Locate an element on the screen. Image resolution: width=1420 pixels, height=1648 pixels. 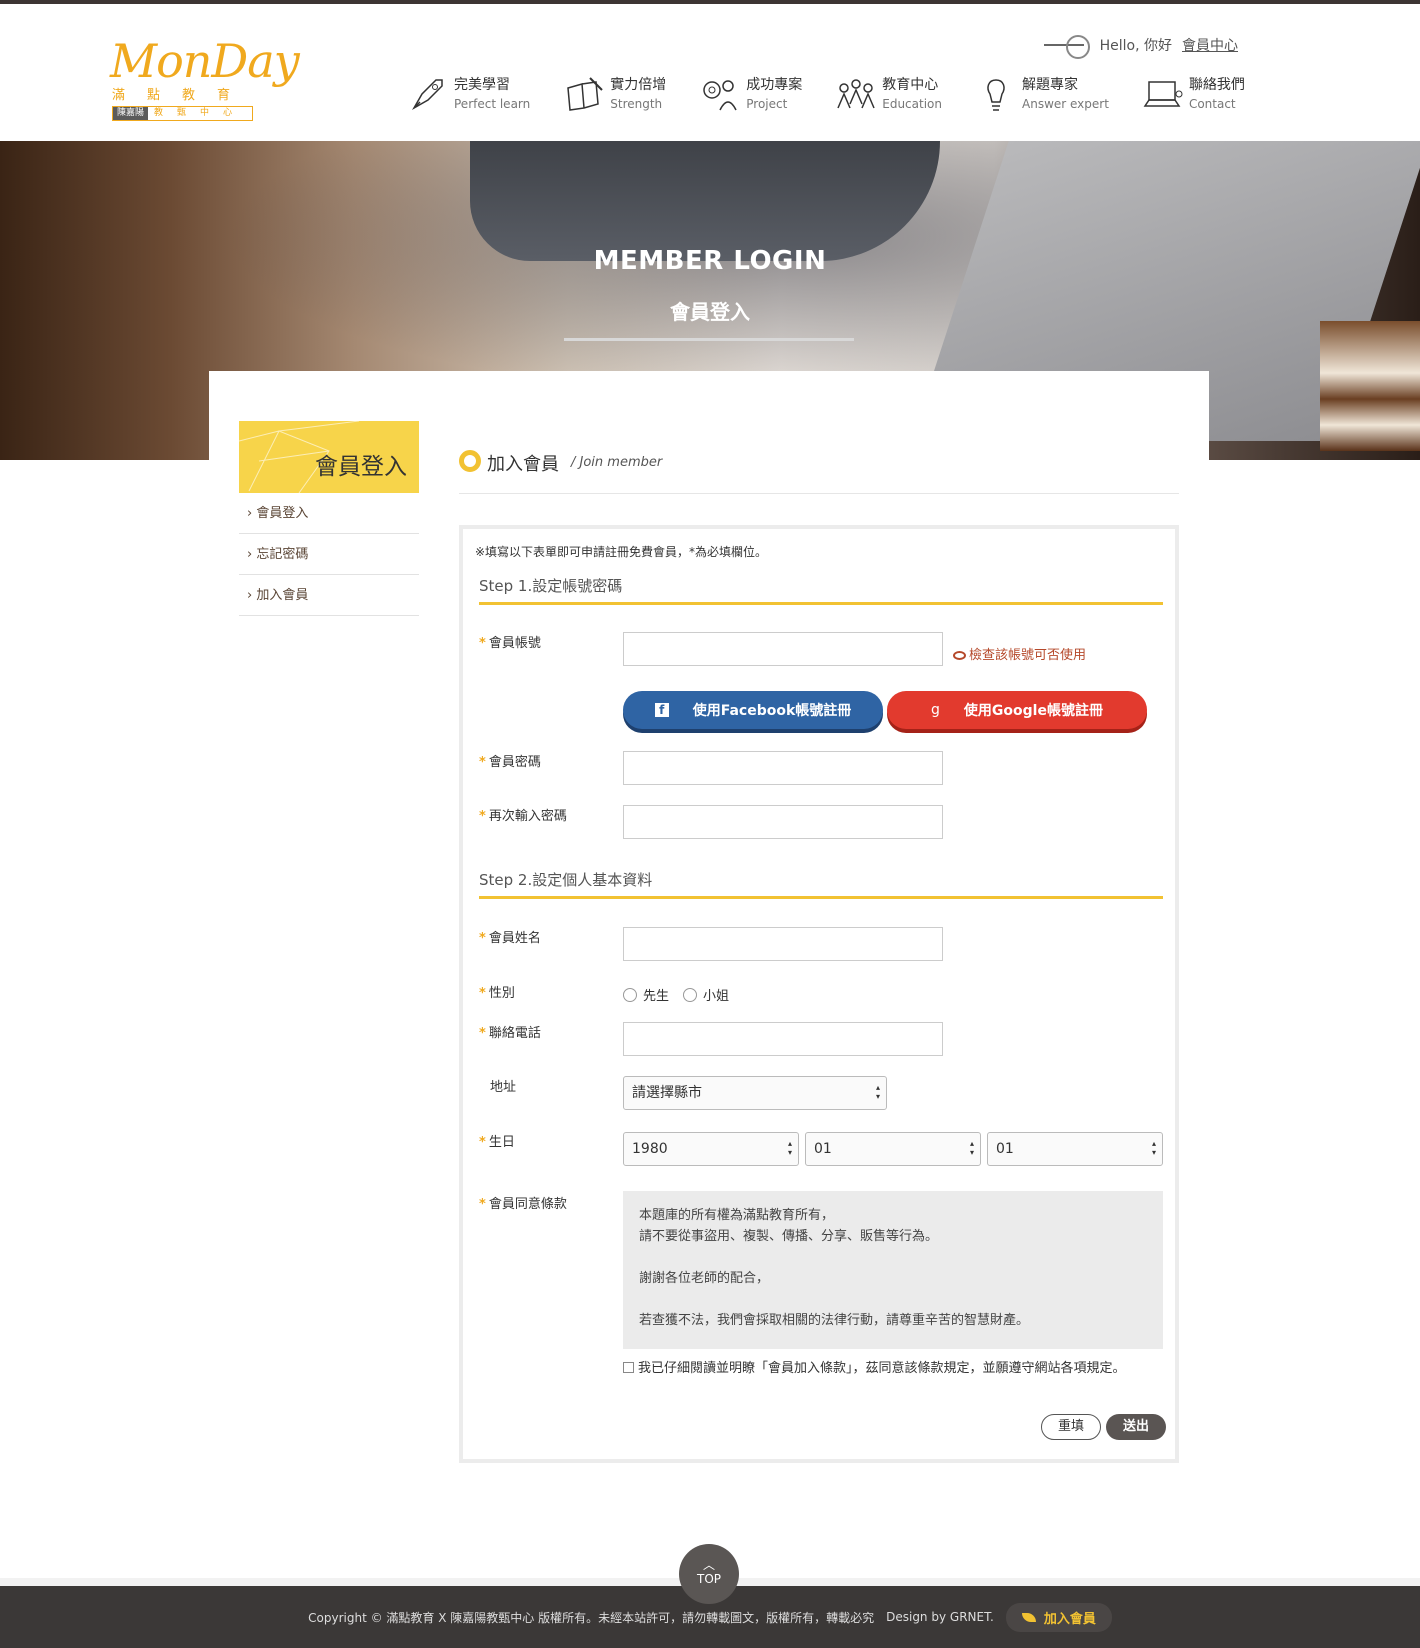
nav-label-zh: 成功專案 is located at coordinates (774, 85).